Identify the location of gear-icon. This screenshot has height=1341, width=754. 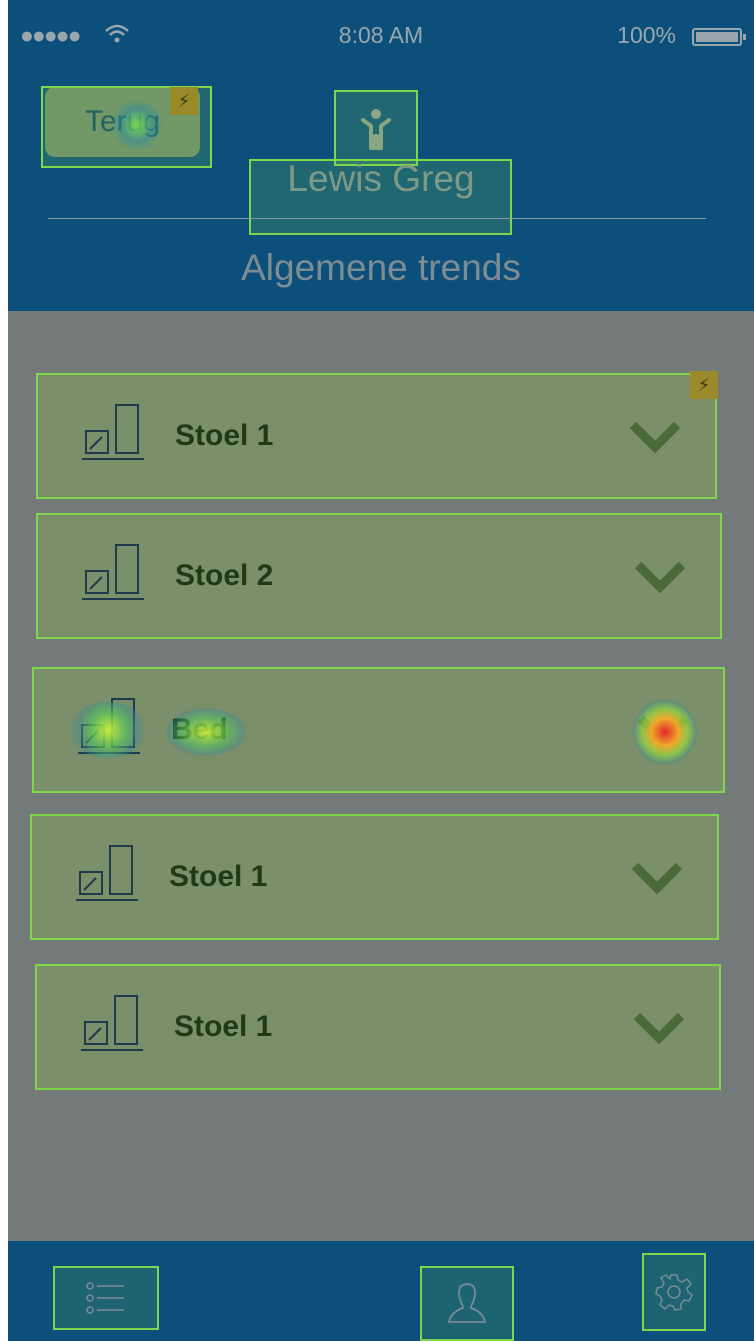
(674, 1292).